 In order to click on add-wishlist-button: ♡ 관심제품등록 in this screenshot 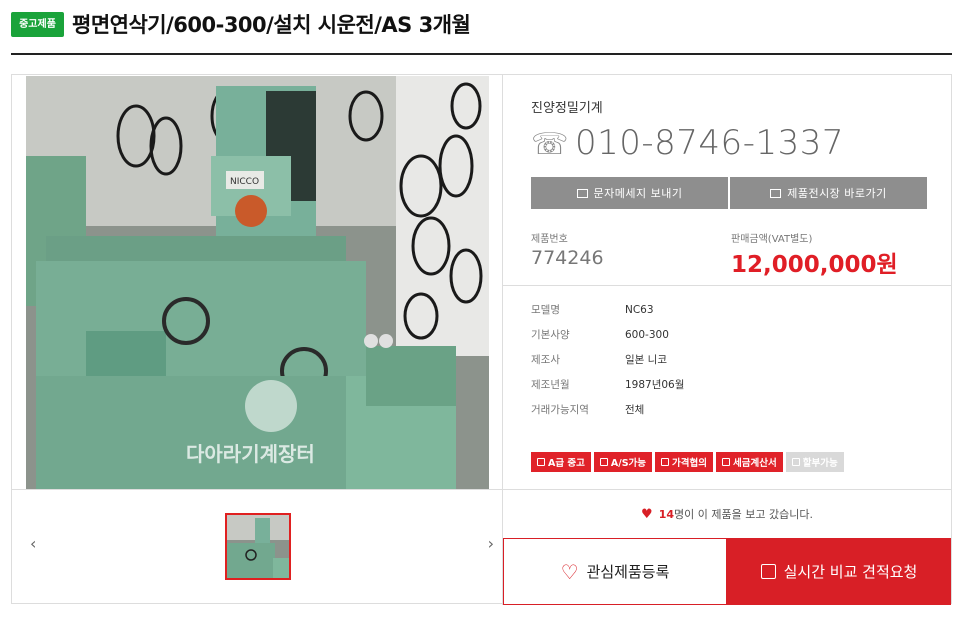, I will do `click(615, 571)`.